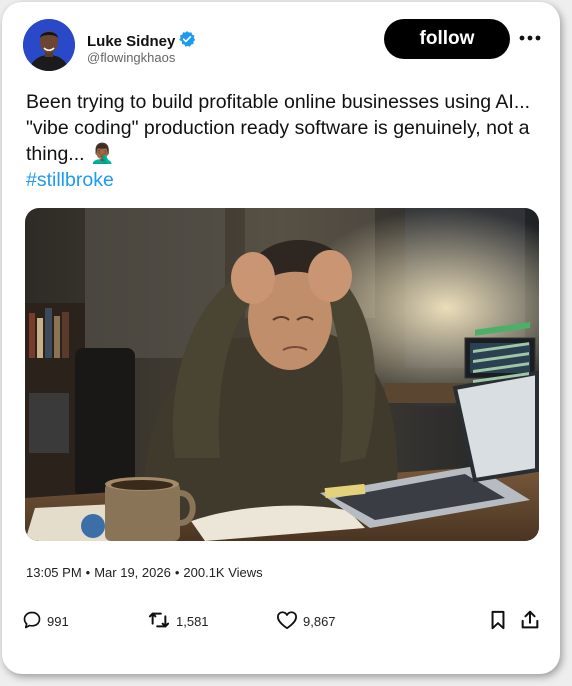  I want to click on repost-button: 1,581, so click(178, 621).